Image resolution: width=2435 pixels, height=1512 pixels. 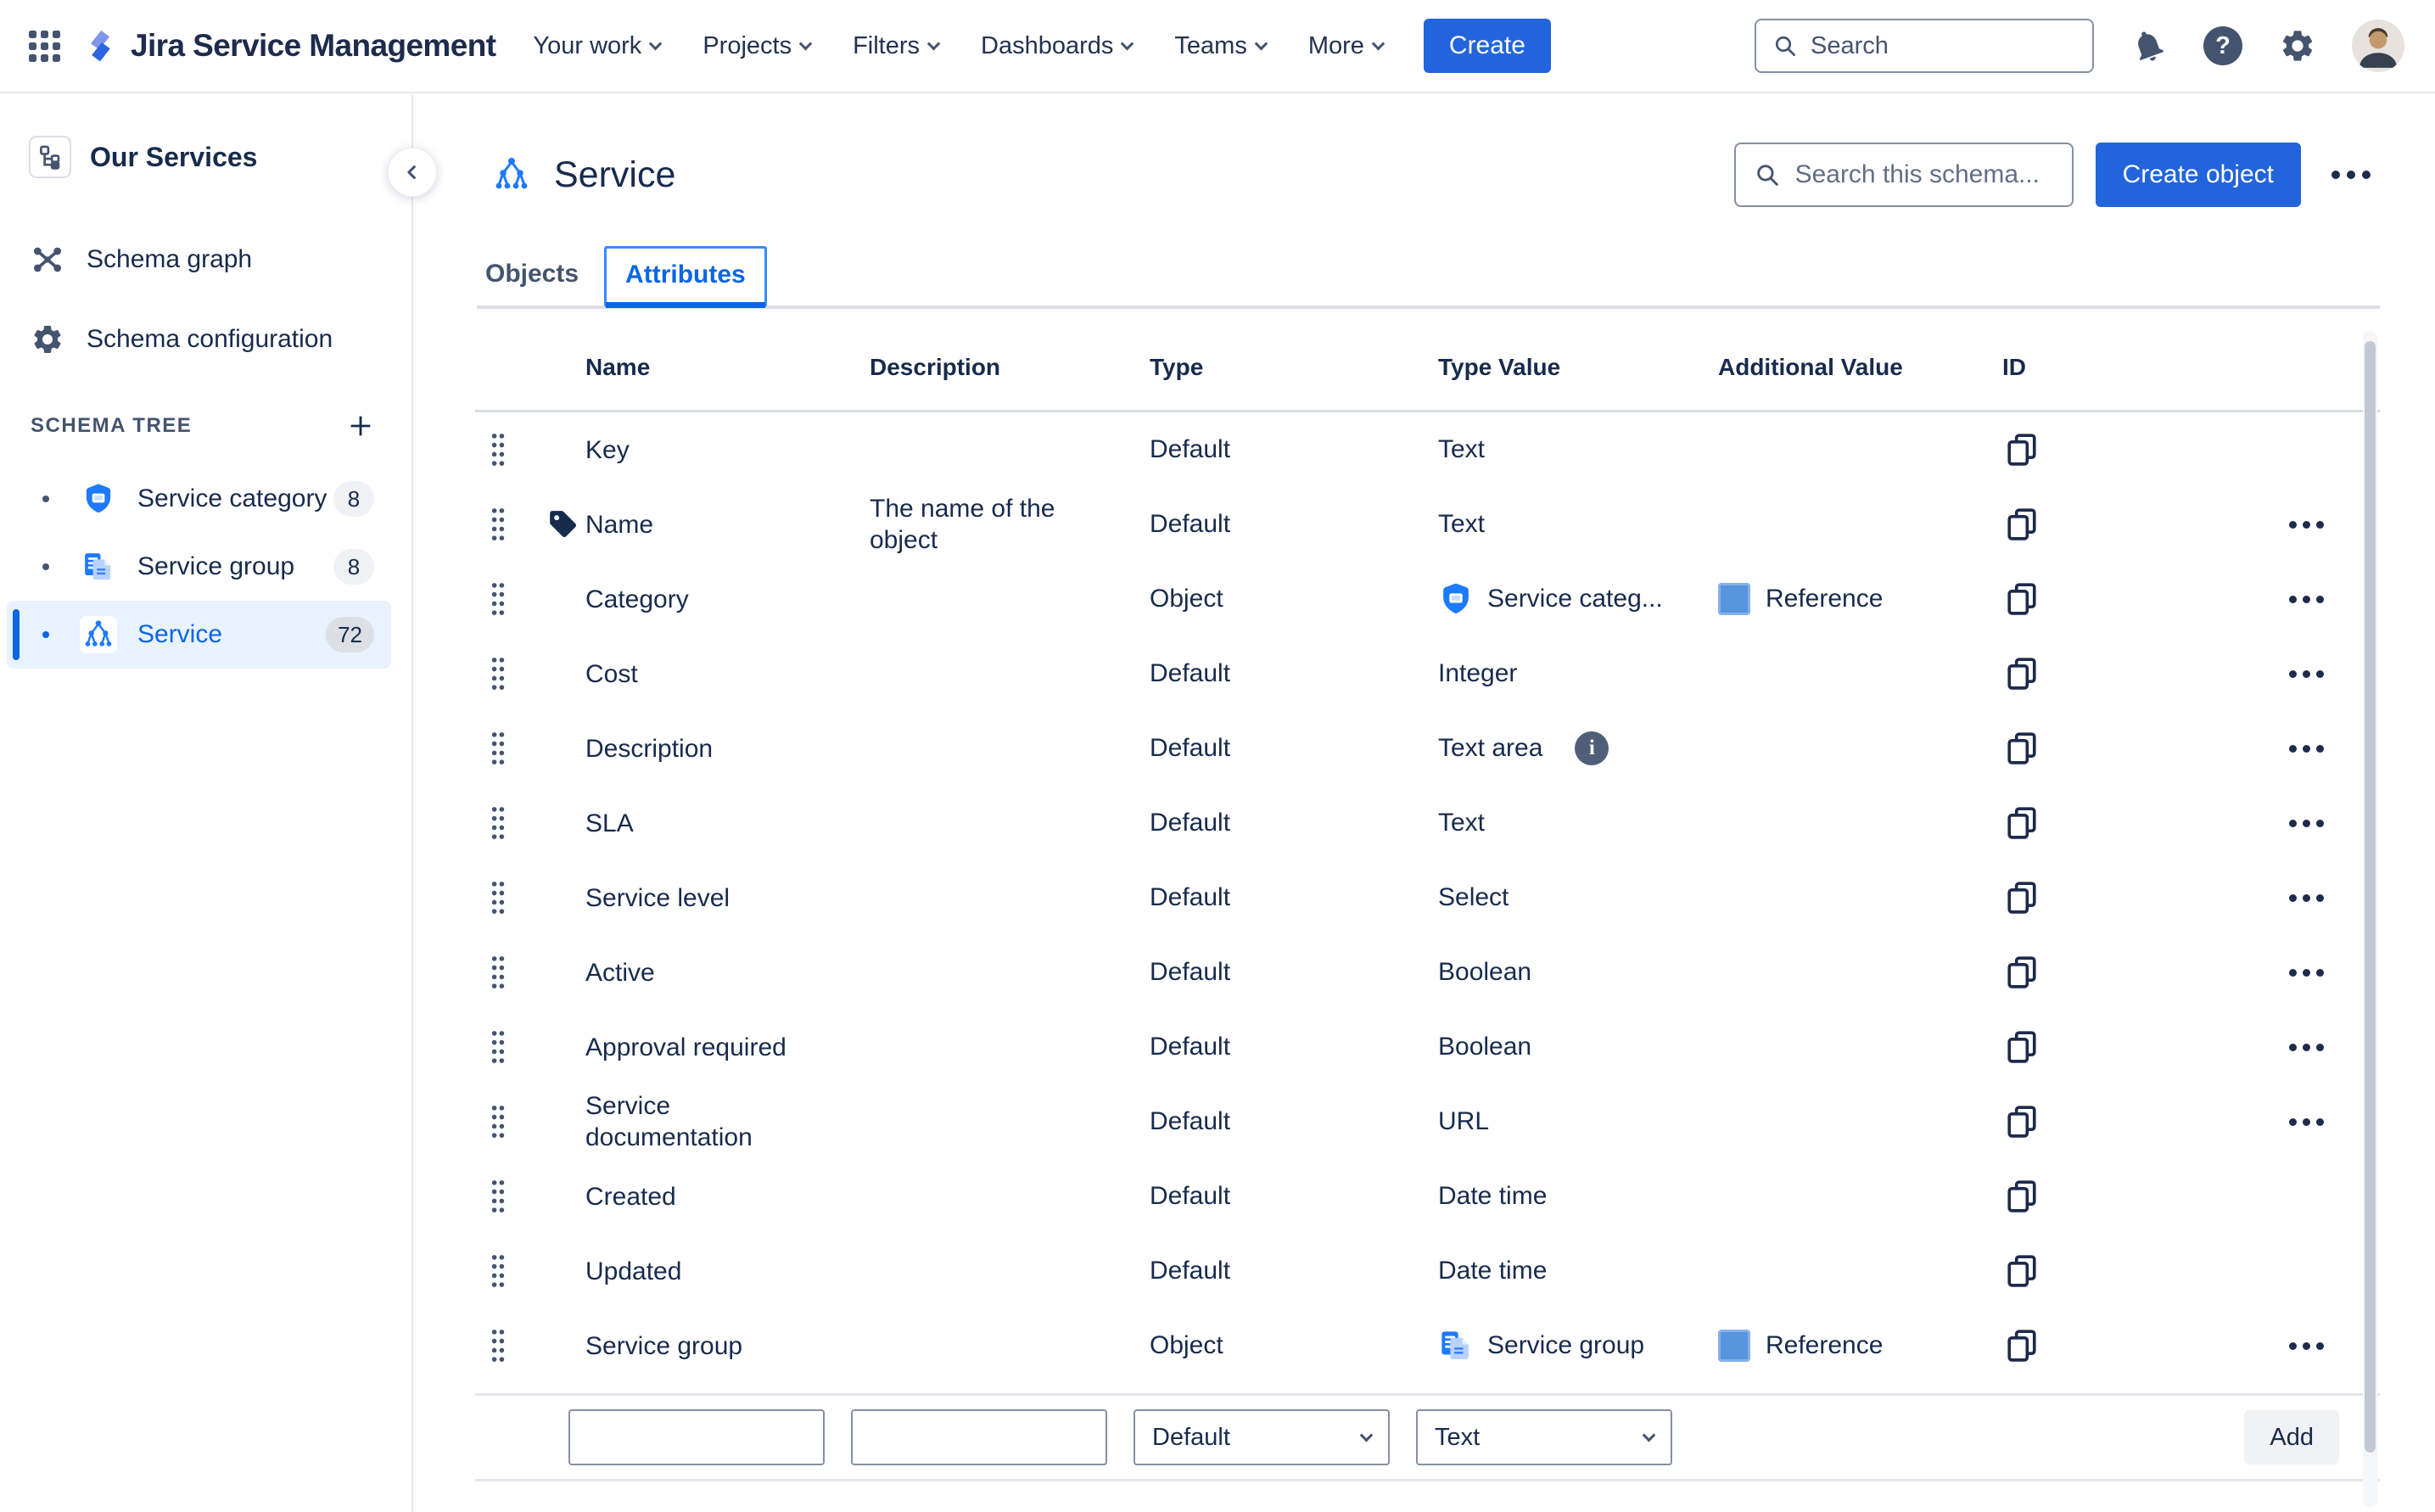 I want to click on attribute-name: Active, so click(x=620, y=972).